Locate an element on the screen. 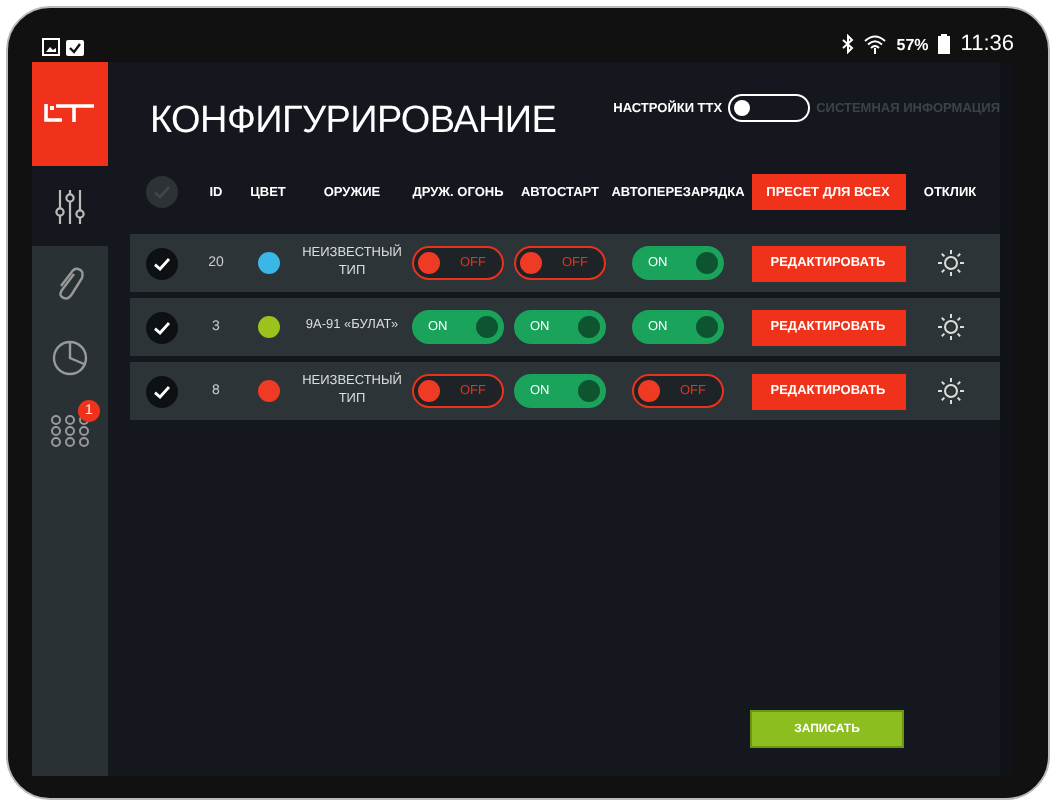  battery-icon is located at coordinates (944, 44).